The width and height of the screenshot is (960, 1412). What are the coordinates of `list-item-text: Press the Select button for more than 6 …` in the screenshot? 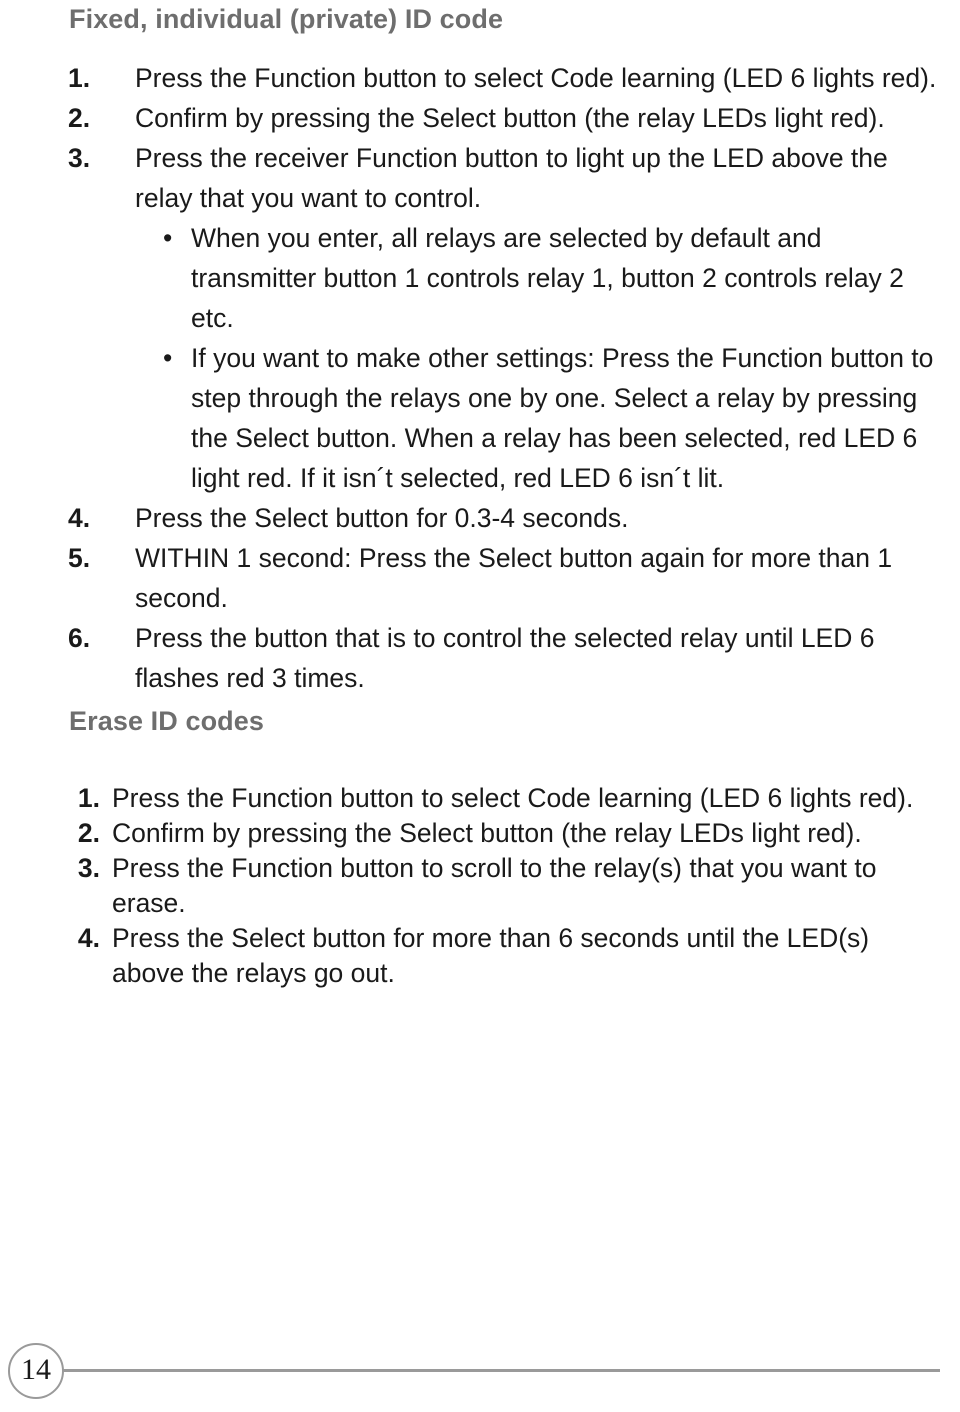 It's located at (491, 955).